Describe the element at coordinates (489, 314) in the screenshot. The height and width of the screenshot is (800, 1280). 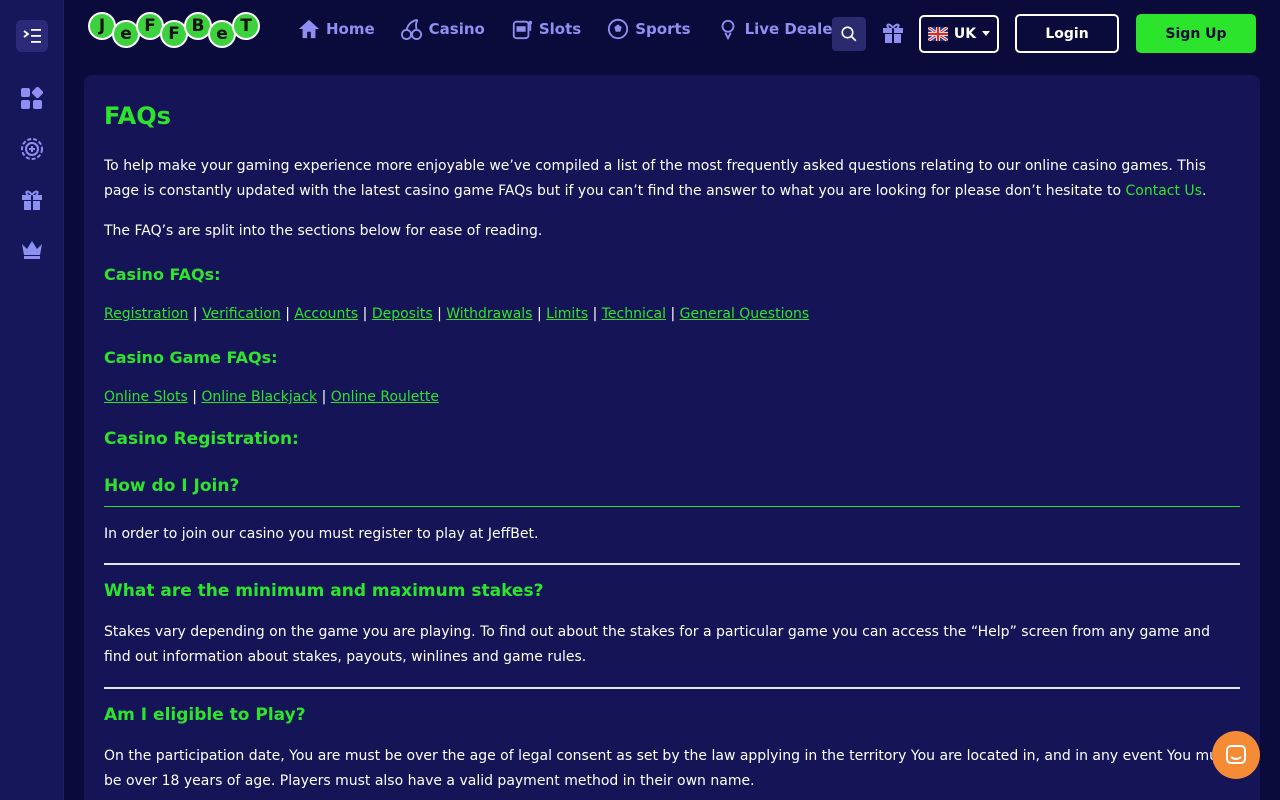
I see `link-withdrawals: Withdrawals` at that location.